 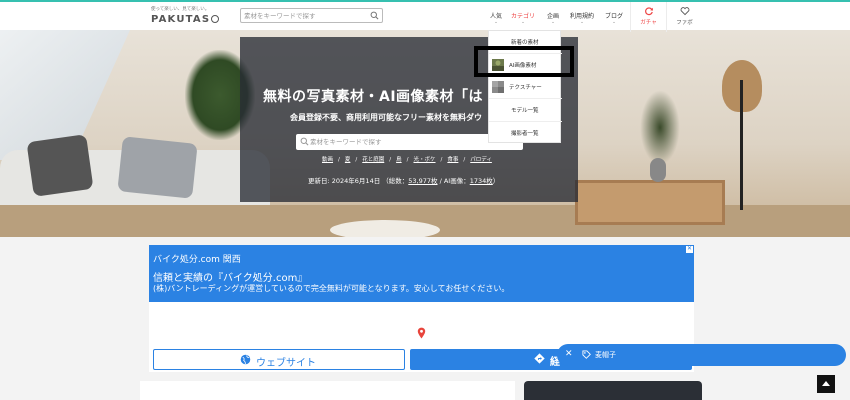 I want to click on globe-icon, so click(x=245, y=359).